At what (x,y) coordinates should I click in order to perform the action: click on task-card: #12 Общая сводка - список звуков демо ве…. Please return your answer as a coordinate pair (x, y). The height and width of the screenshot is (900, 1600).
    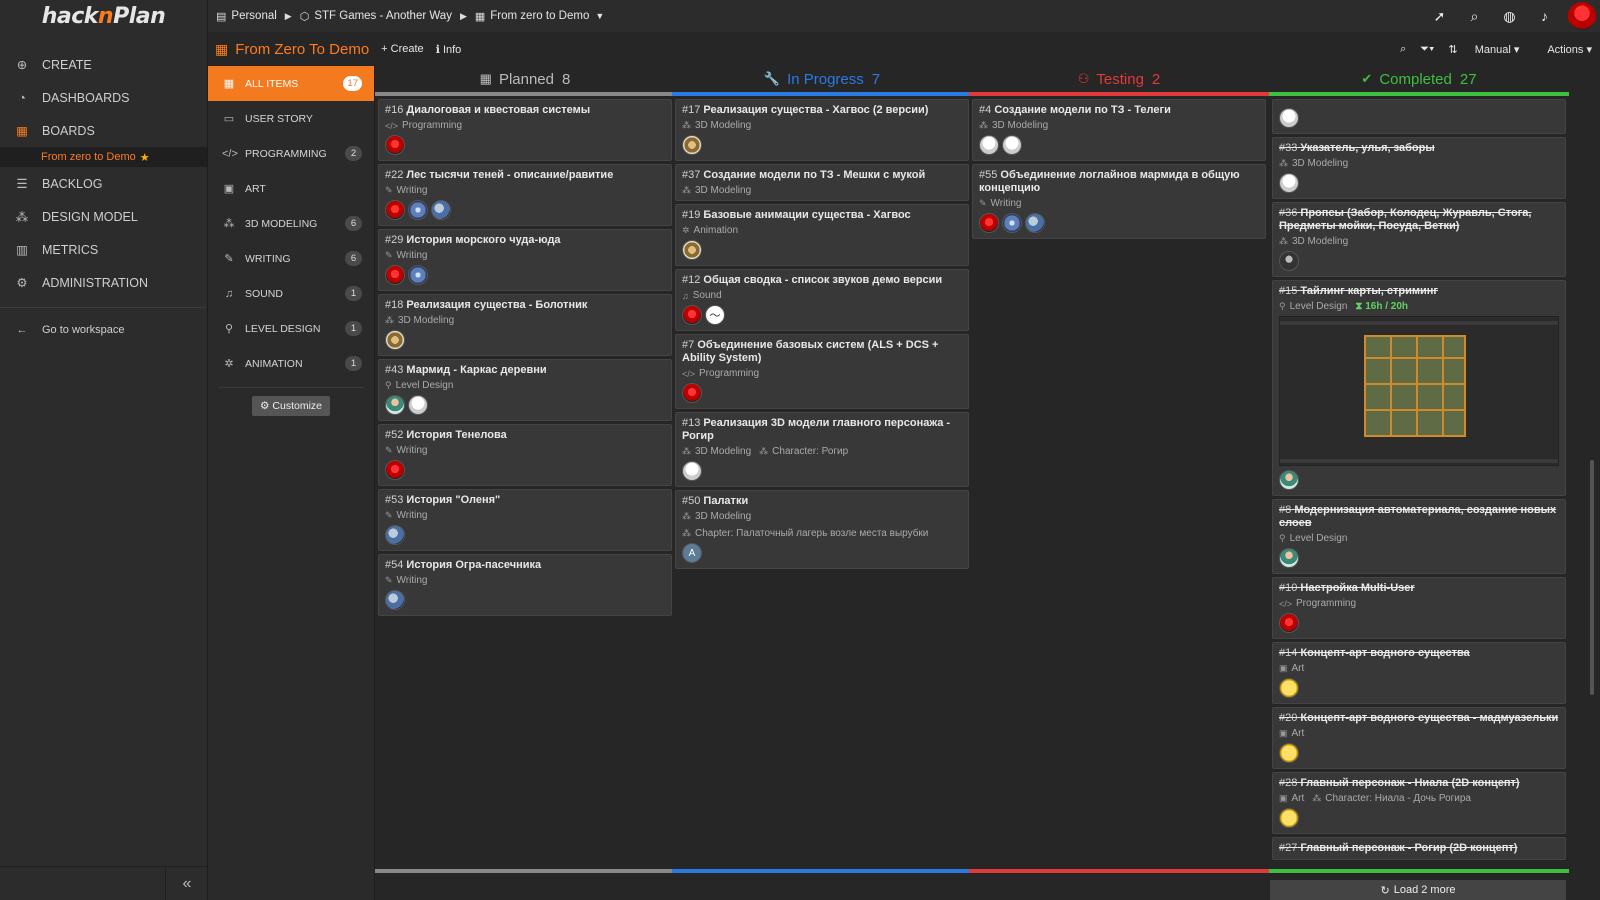
    Looking at the image, I should click on (822, 300).